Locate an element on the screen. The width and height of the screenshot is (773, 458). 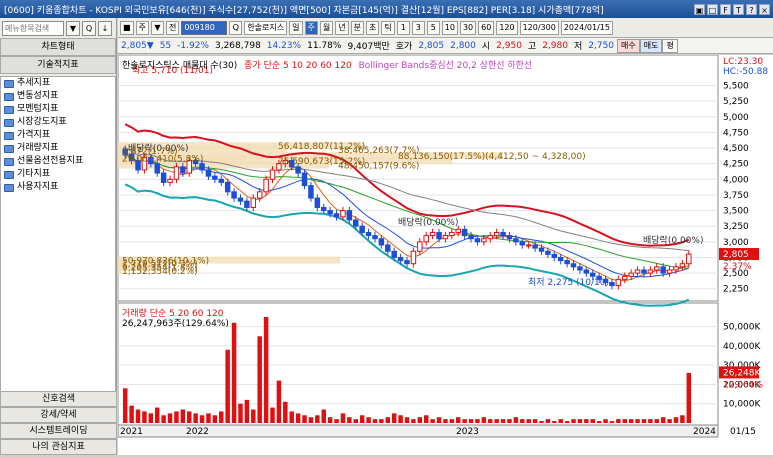
period-second: 초 is located at coordinates (373, 27).